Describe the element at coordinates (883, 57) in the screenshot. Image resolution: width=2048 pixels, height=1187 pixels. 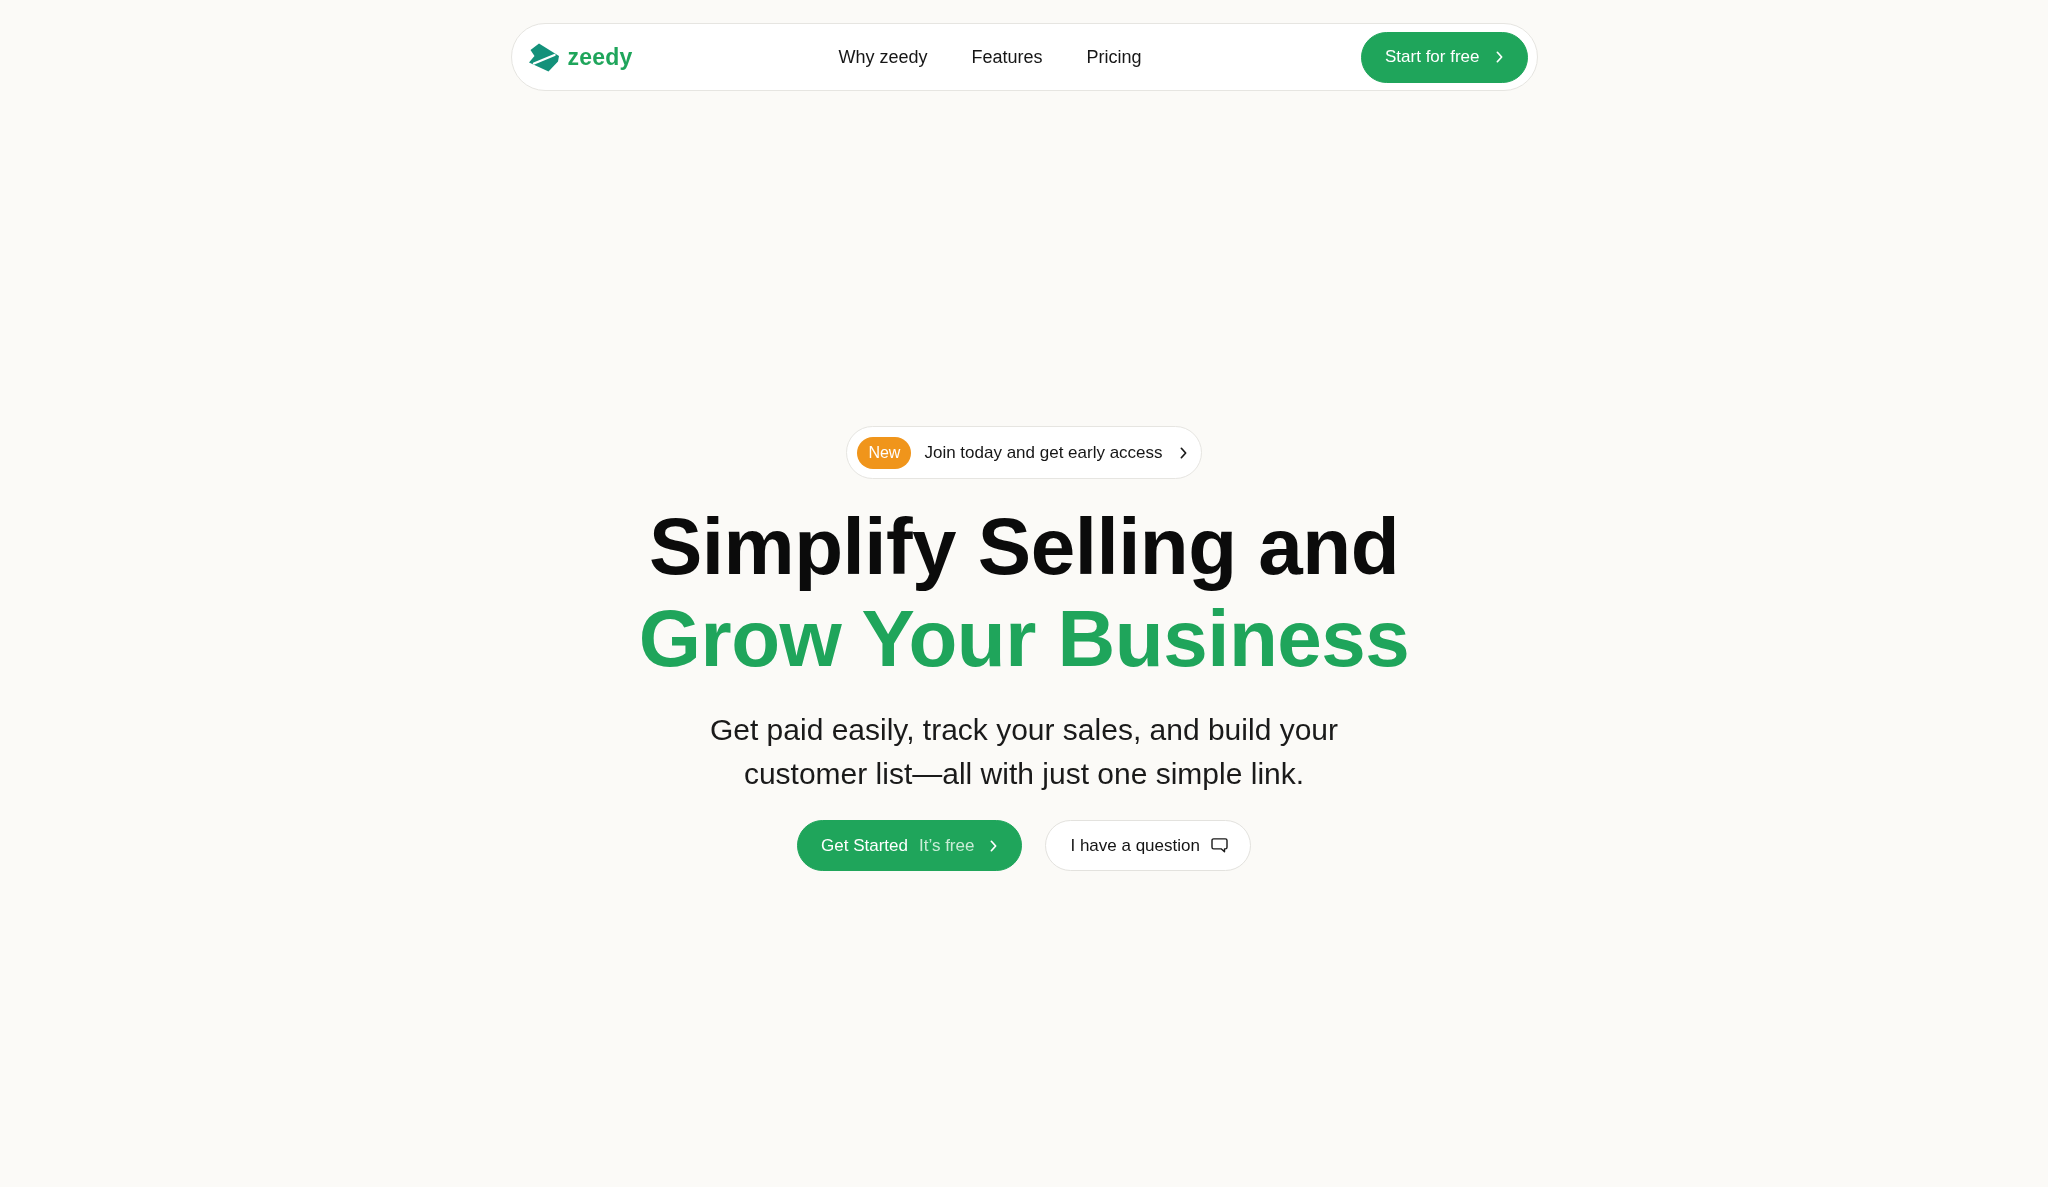
I see `nav-link: Why zeedy` at that location.